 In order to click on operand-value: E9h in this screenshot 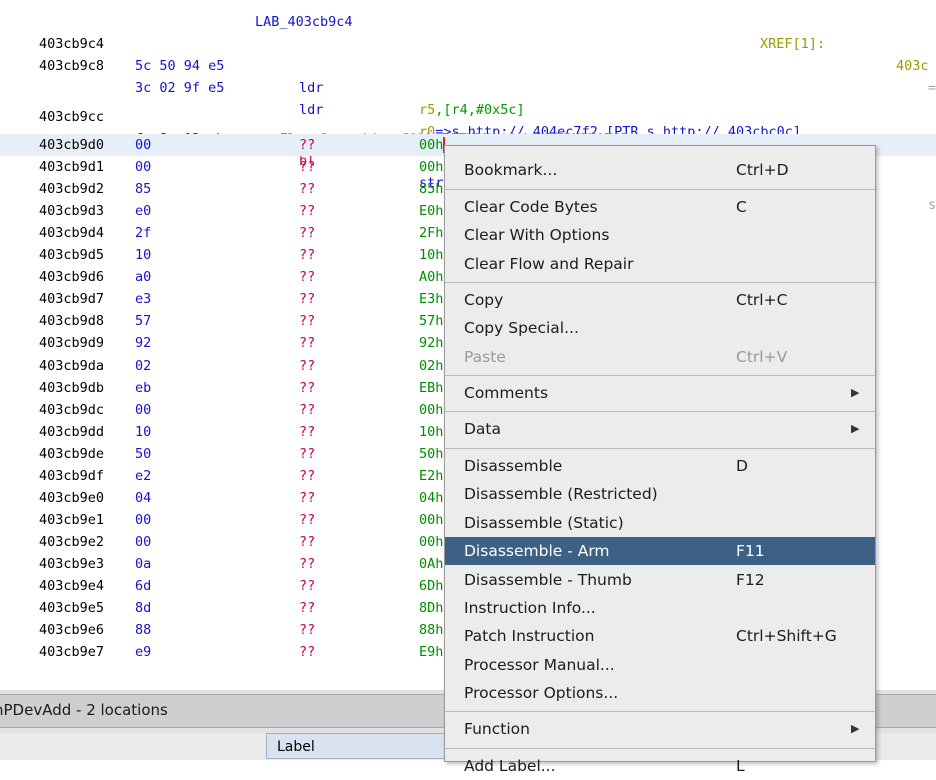, I will do `click(431, 652)`.